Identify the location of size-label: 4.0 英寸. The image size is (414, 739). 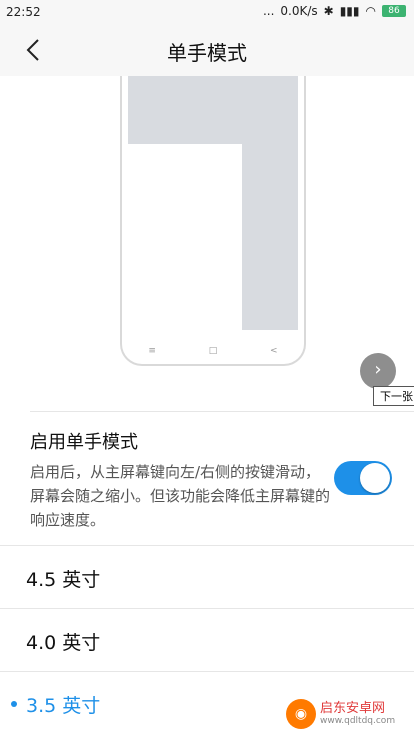
(63, 643).